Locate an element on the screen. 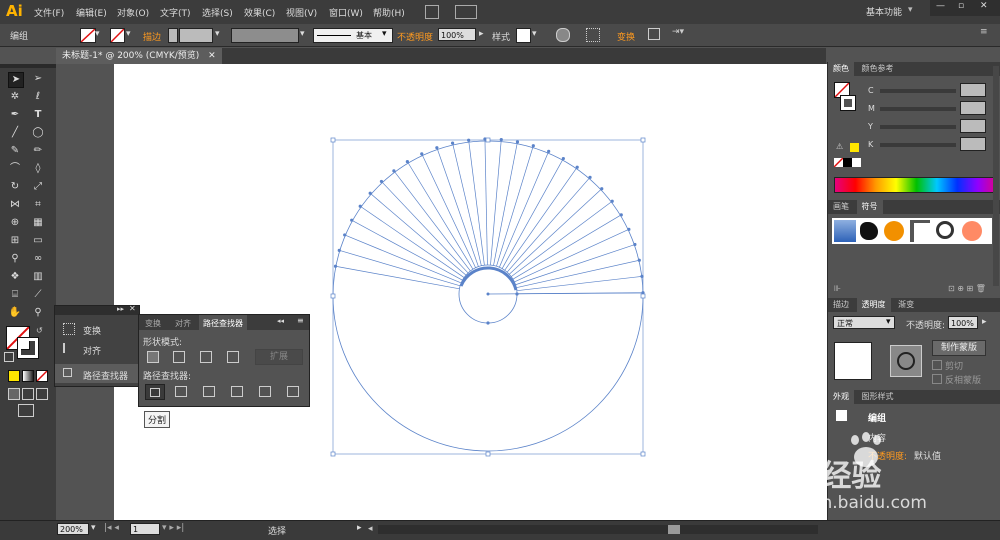 This screenshot has width=1000, height=540. paintbrush-tool-icon: ✎ is located at coordinates (15, 151).